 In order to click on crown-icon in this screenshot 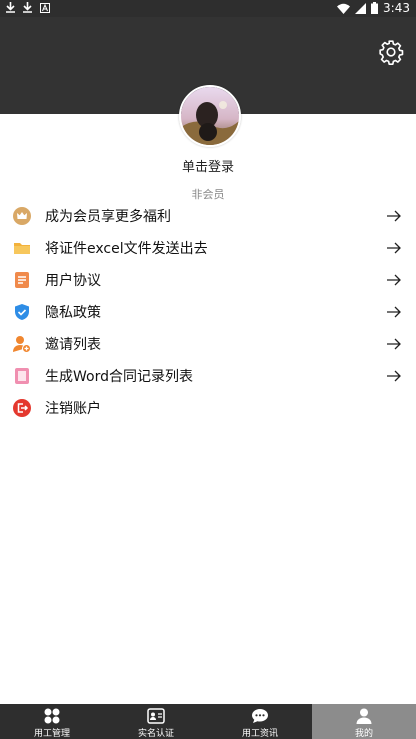, I will do `click(22, 216)`.